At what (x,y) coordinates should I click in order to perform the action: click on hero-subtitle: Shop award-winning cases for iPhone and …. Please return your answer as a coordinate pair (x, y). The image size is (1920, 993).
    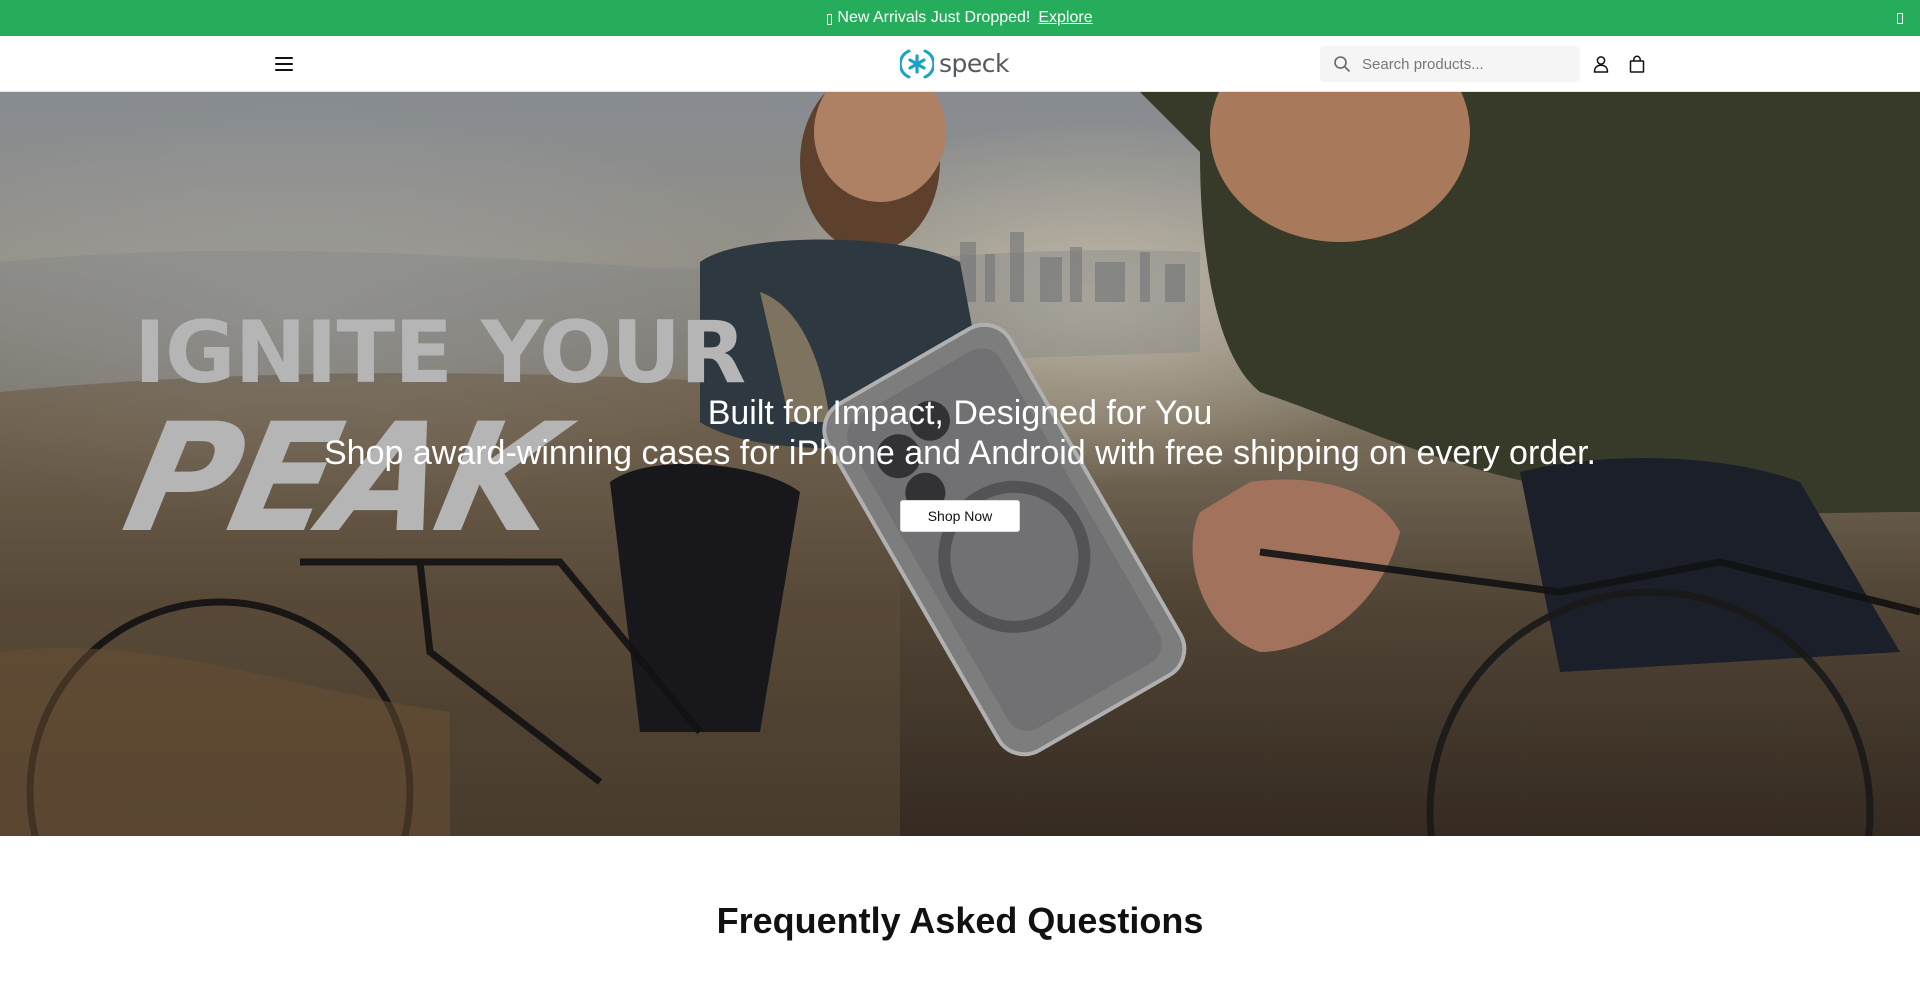
    Looking at the image, I should click on (960, 453).